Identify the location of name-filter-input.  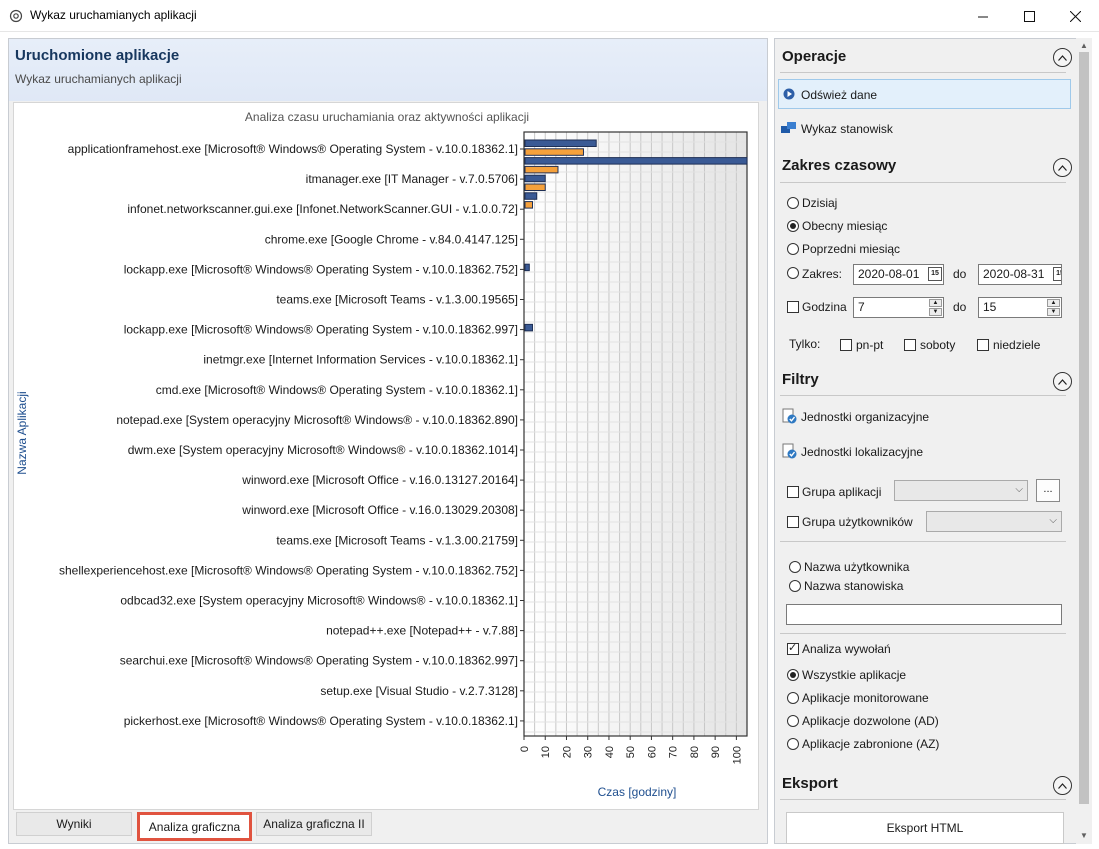
(924, 614).